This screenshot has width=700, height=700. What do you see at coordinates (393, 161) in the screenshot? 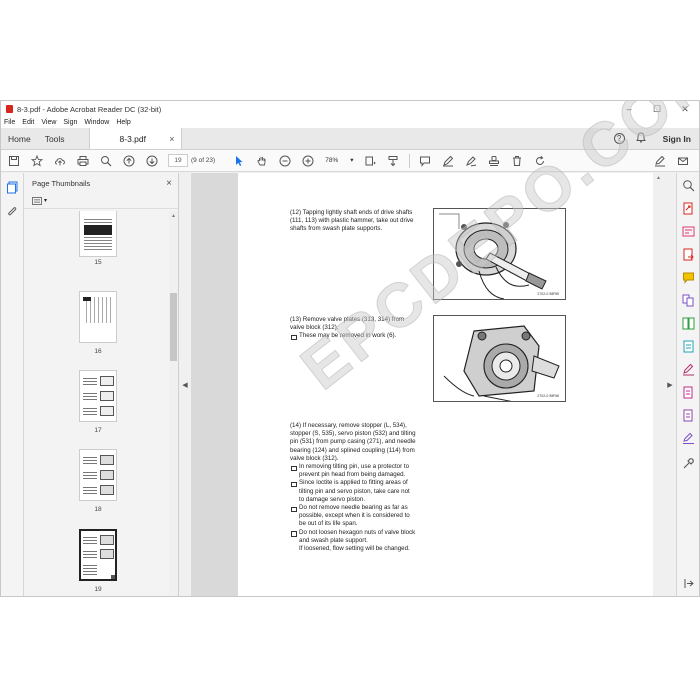
I see `scroll-mode-icon` at bounding box center [393, 161].